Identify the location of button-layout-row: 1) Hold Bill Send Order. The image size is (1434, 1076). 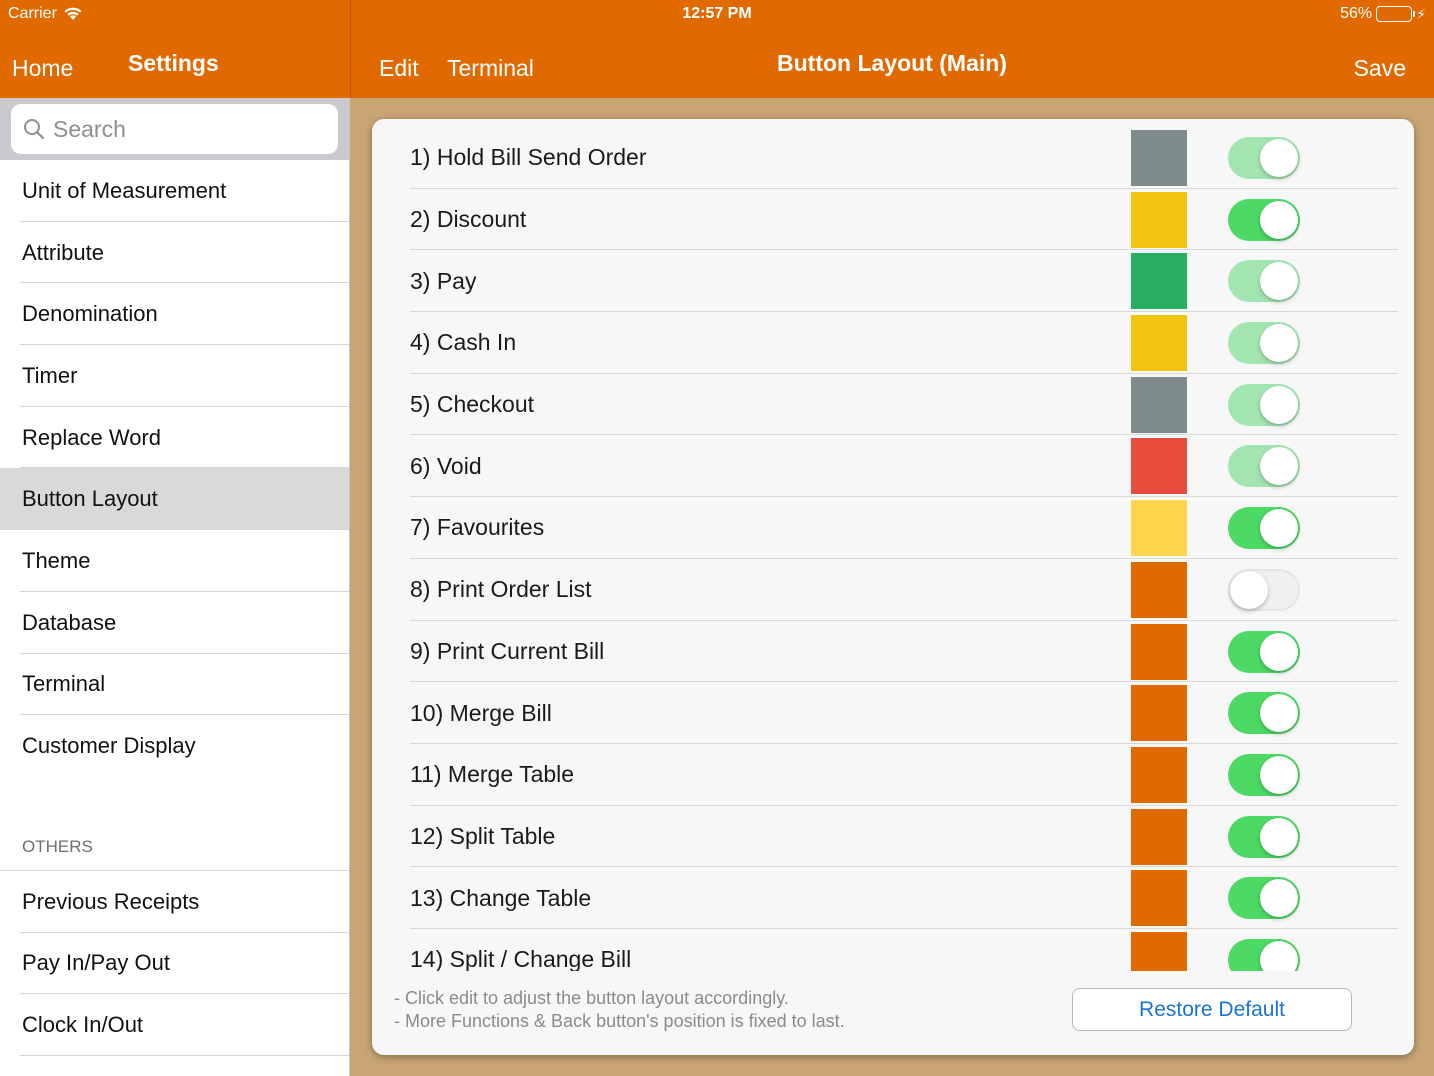
(904, 158).